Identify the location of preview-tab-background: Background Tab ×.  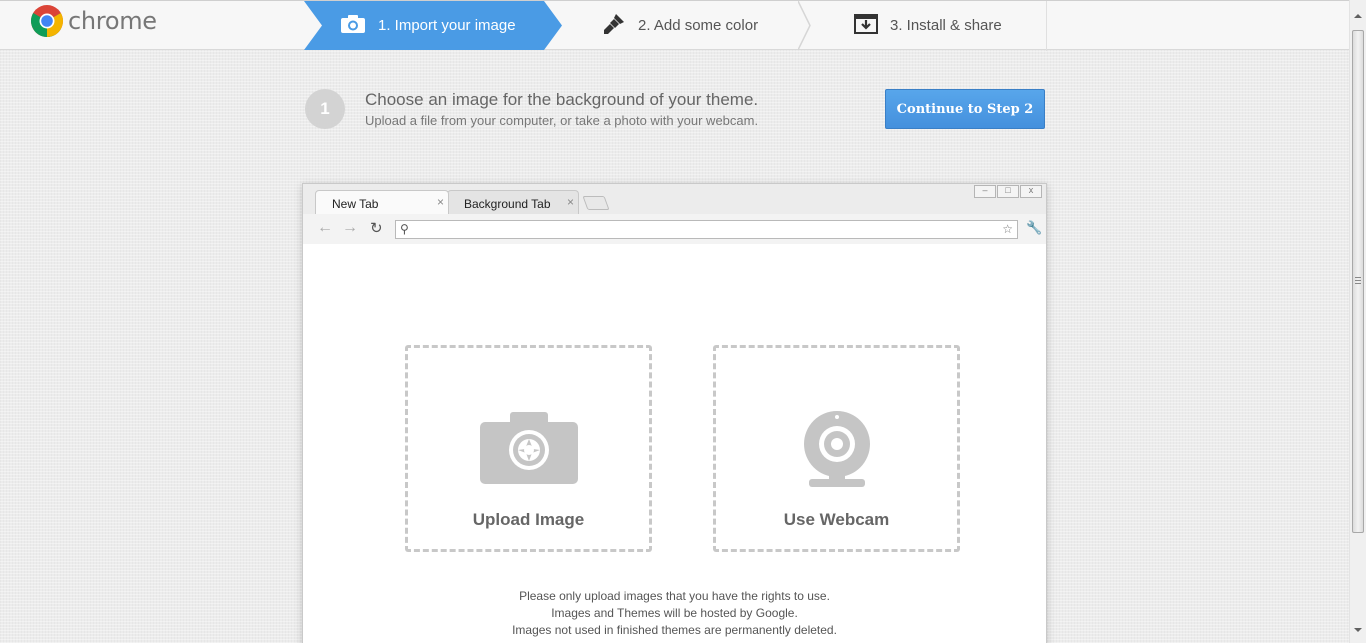
(513, 202).